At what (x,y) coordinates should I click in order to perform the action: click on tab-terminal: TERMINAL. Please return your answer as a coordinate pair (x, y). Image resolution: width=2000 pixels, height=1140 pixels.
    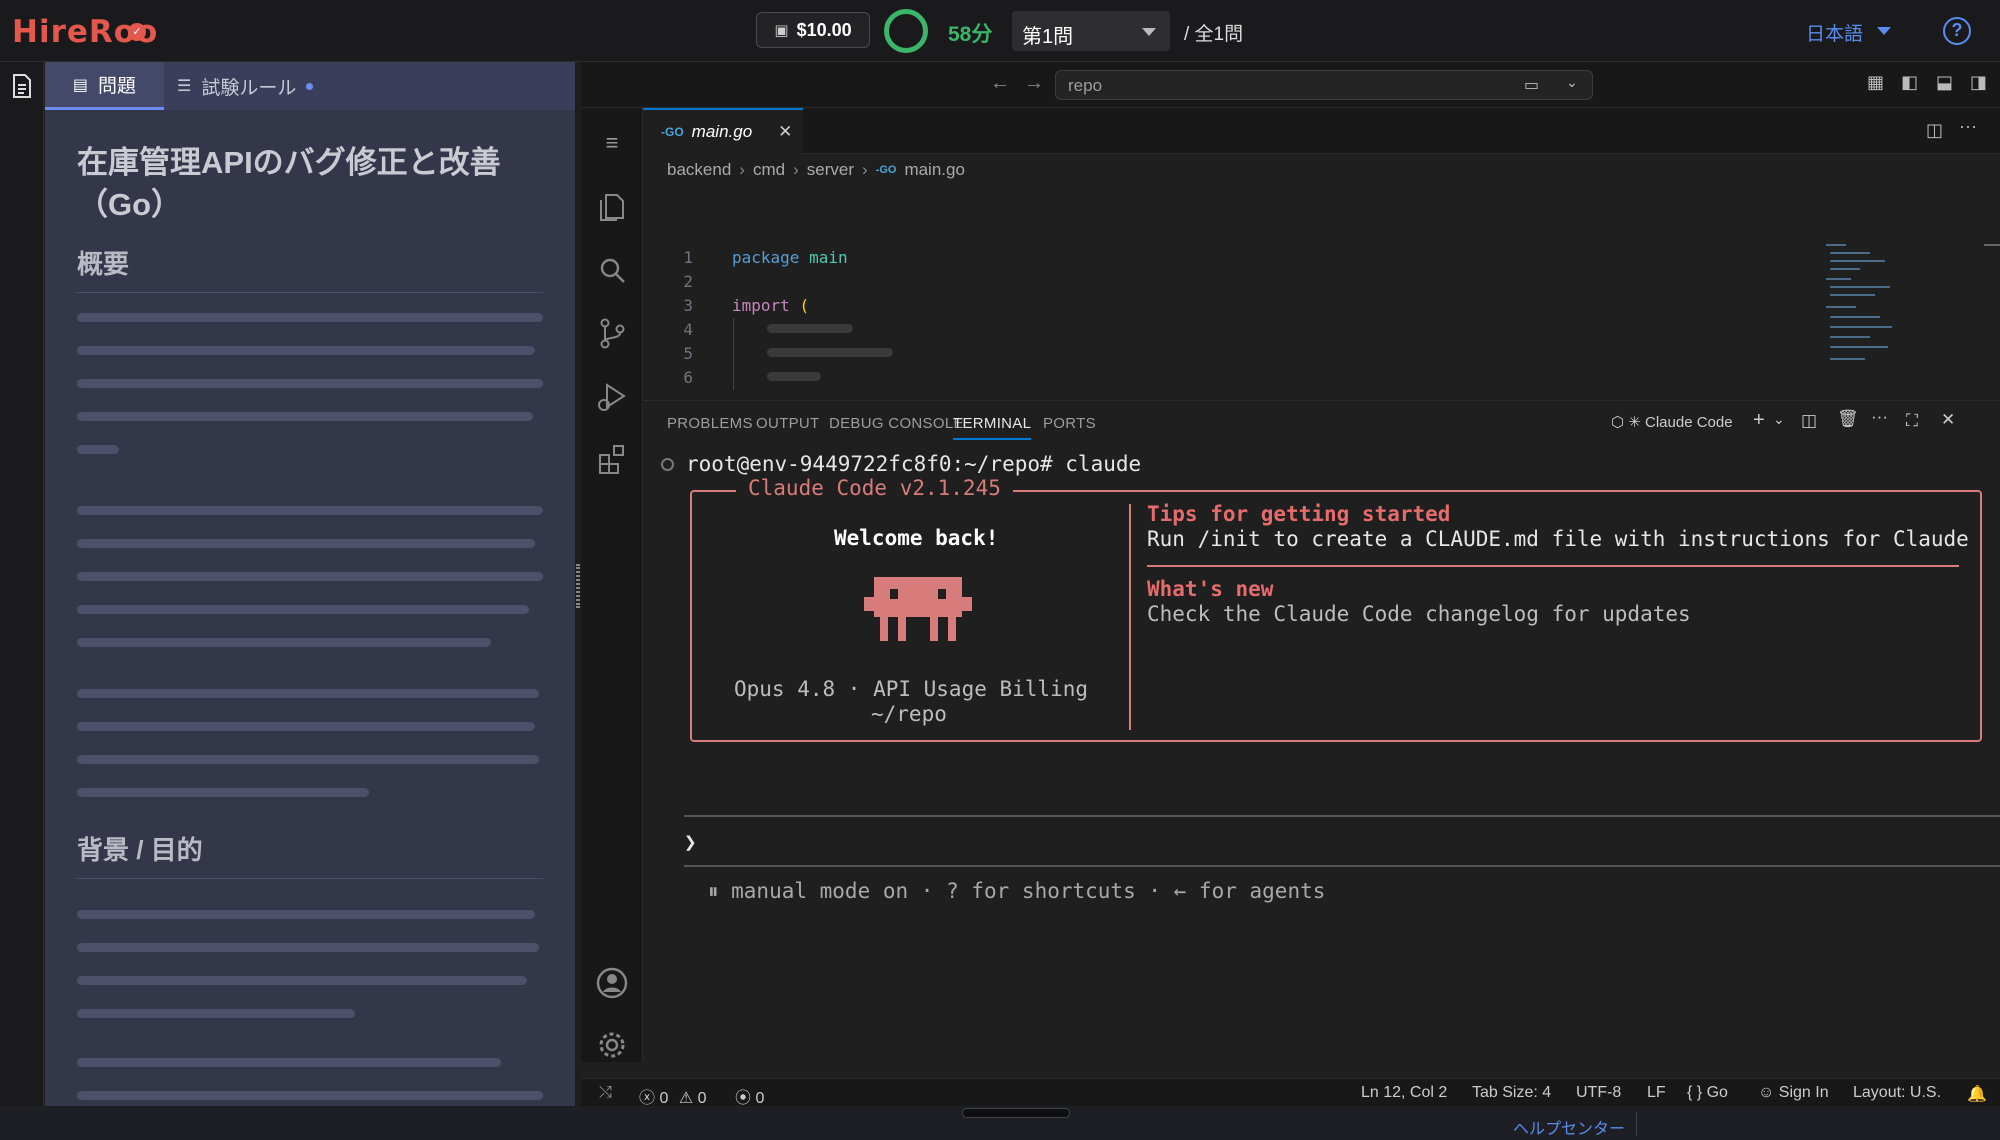
    Looking at the image, I should click on (992, 427).